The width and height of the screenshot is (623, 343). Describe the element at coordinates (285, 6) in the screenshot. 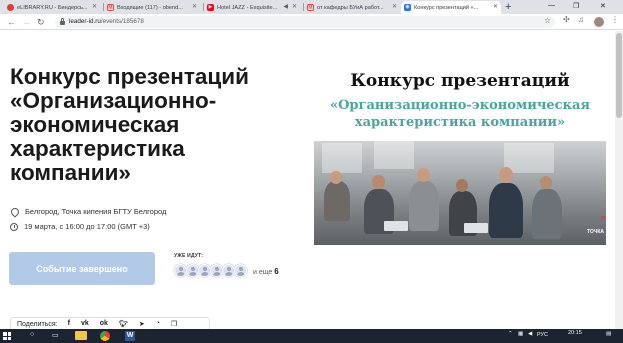

I see `speaker-icon: ◀` at that location.